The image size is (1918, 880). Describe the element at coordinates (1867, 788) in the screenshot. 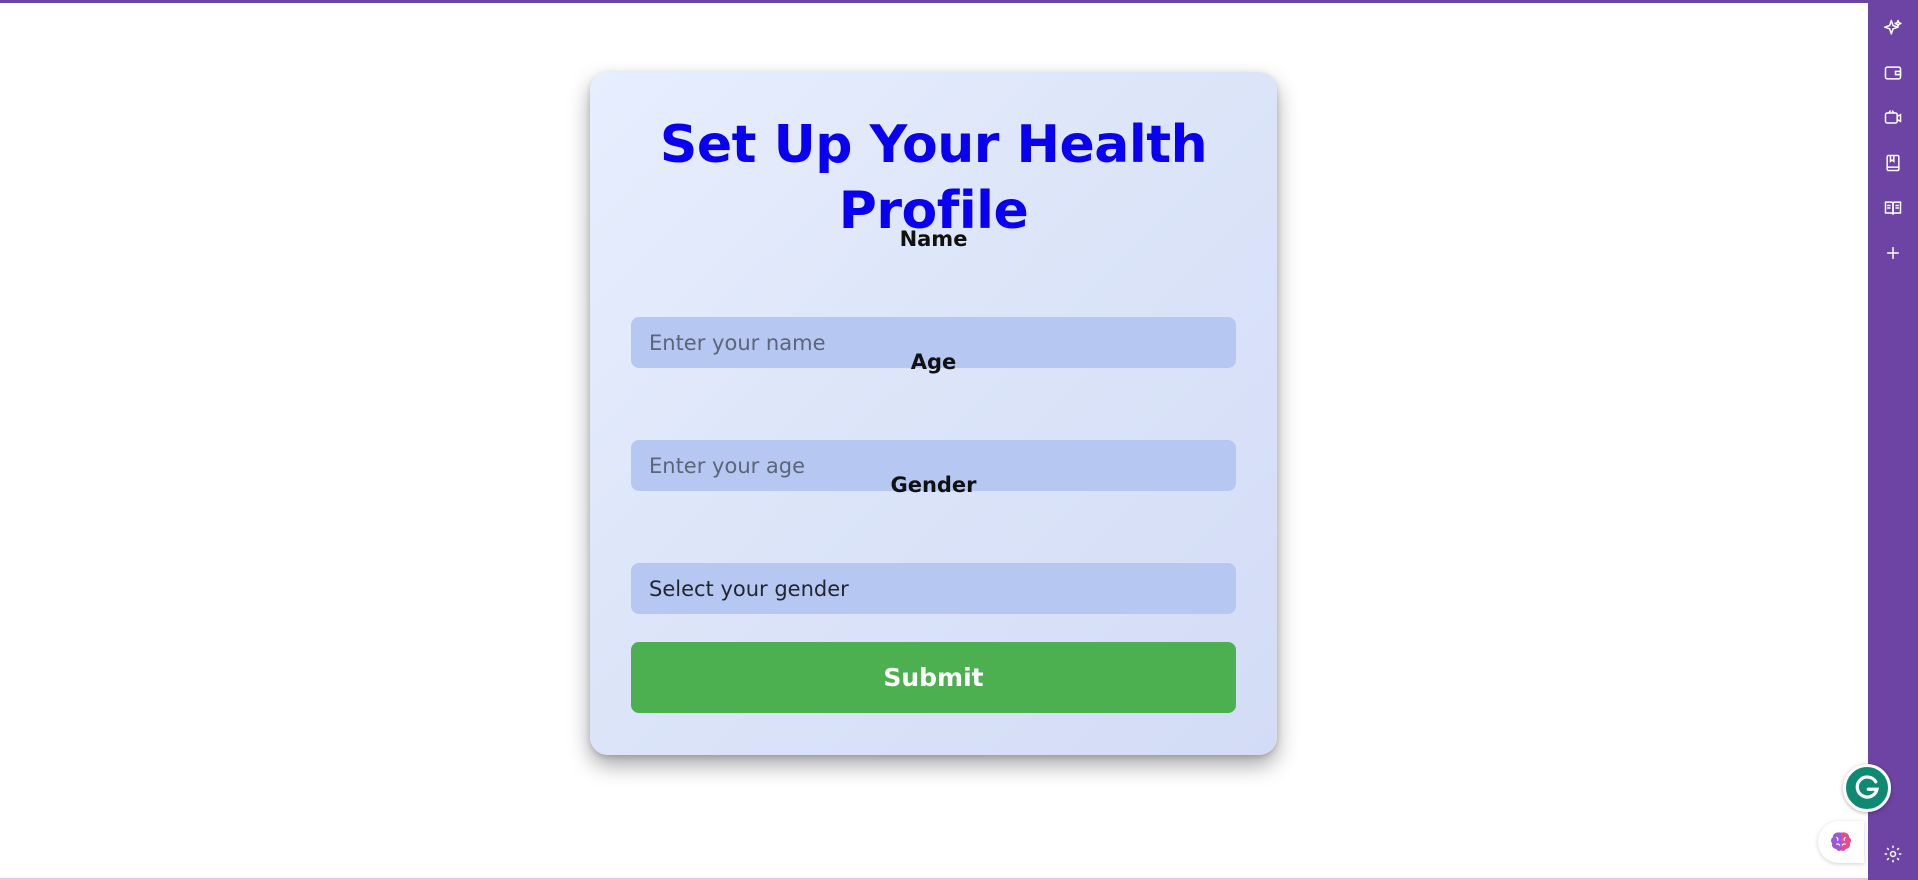

I see `grammarly-icon` at that location.